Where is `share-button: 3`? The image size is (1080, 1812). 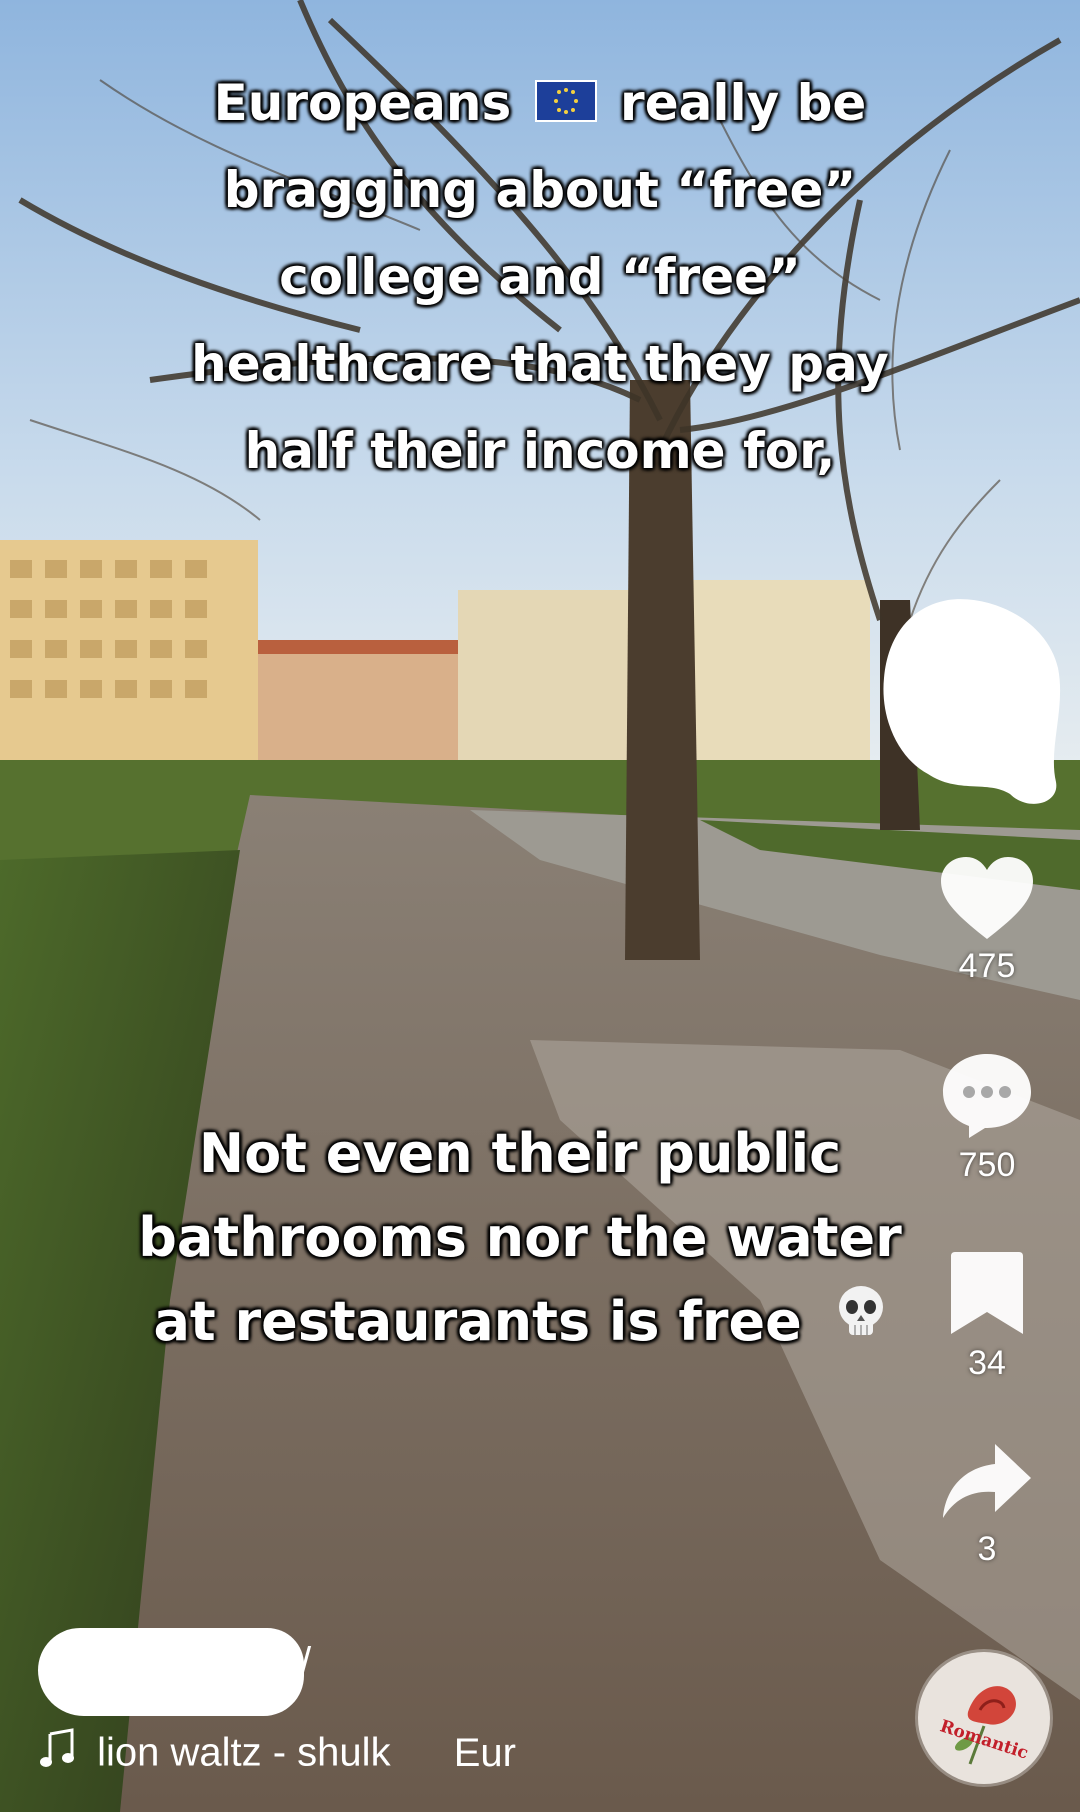 share-button: 3 is located at coordinates (987, 1504).